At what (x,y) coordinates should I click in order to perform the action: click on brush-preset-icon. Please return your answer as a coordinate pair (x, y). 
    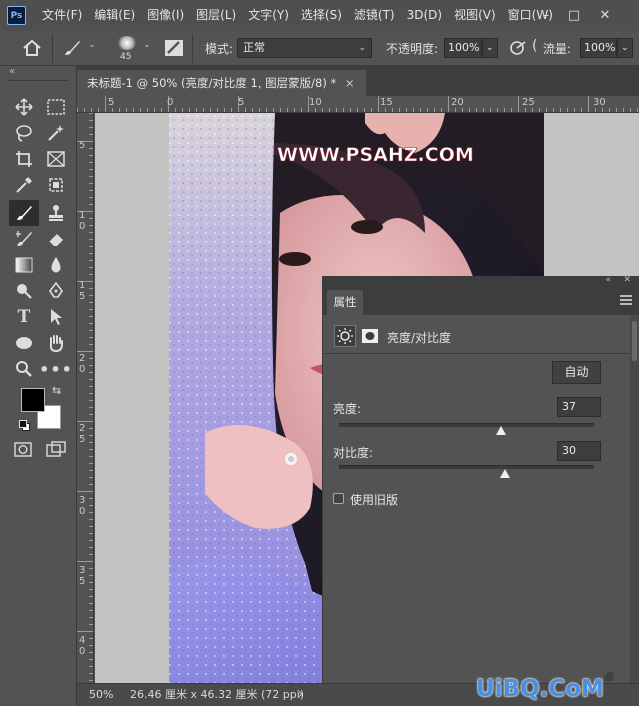
    Looking at the image, I should click on (127, 43).